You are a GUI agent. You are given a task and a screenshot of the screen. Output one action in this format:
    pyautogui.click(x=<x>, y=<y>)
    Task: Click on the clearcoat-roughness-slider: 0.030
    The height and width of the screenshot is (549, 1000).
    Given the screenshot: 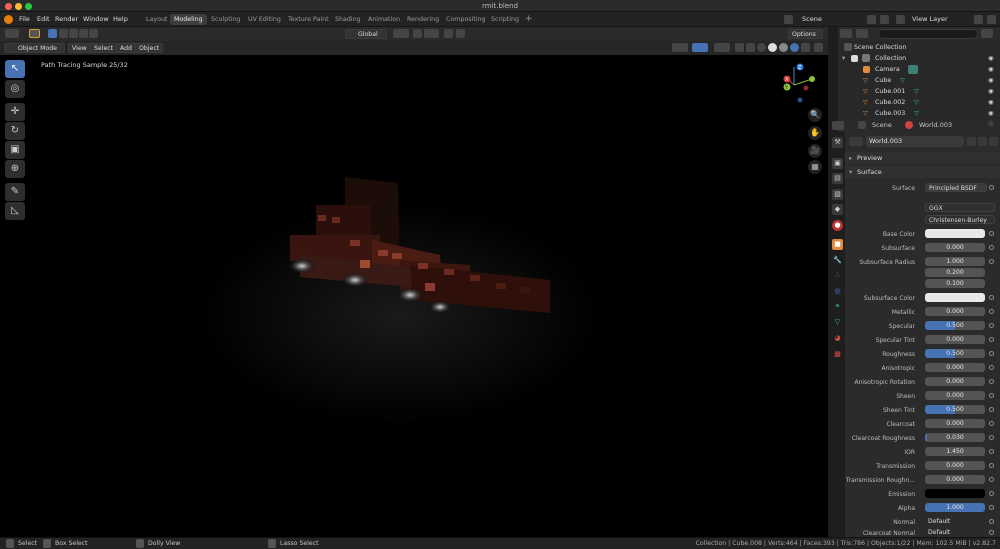 What is the action you would take?
    pyautogui.click(x=955, y=437)
    